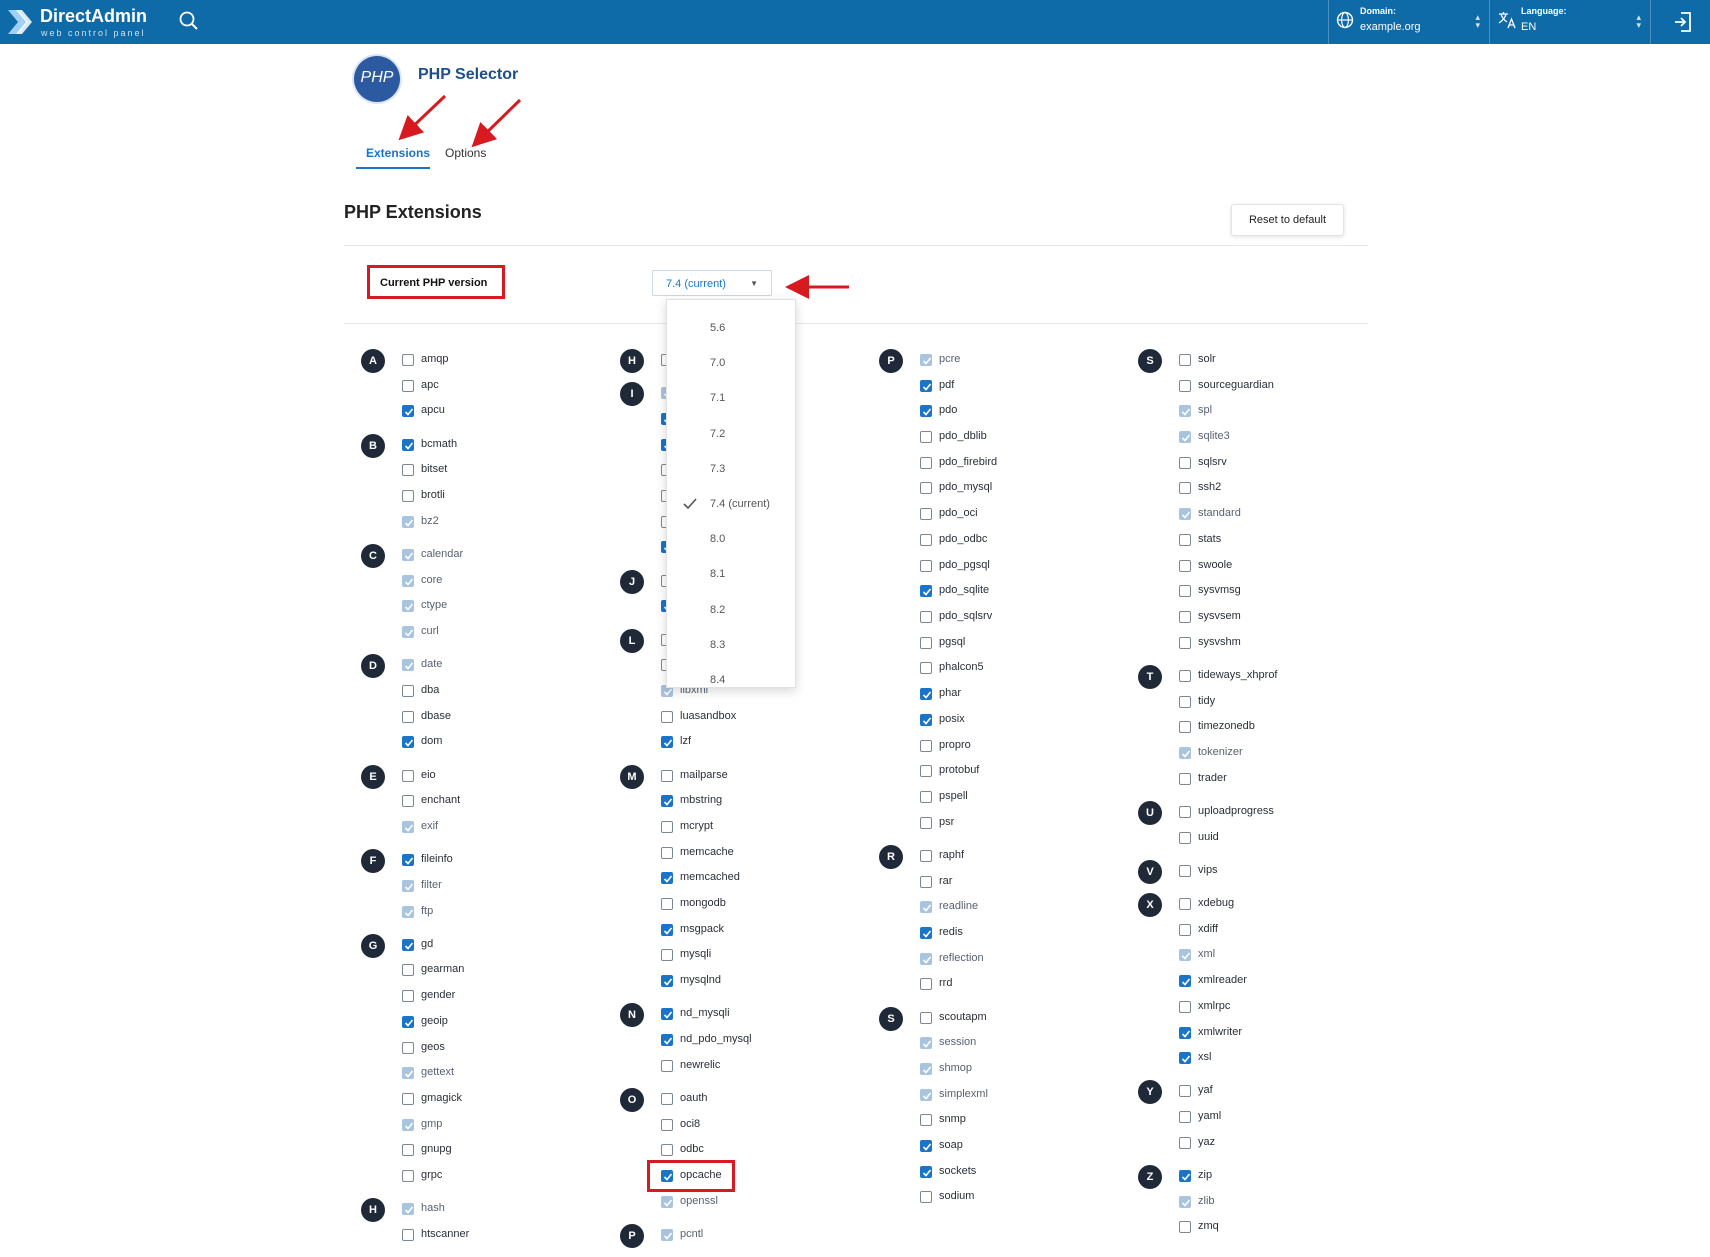 Image resolution: width=1710 pixels, height=1257 pixels. I want to click on language-selector: Language: EN ▴ ▾, so click(1569, 22).